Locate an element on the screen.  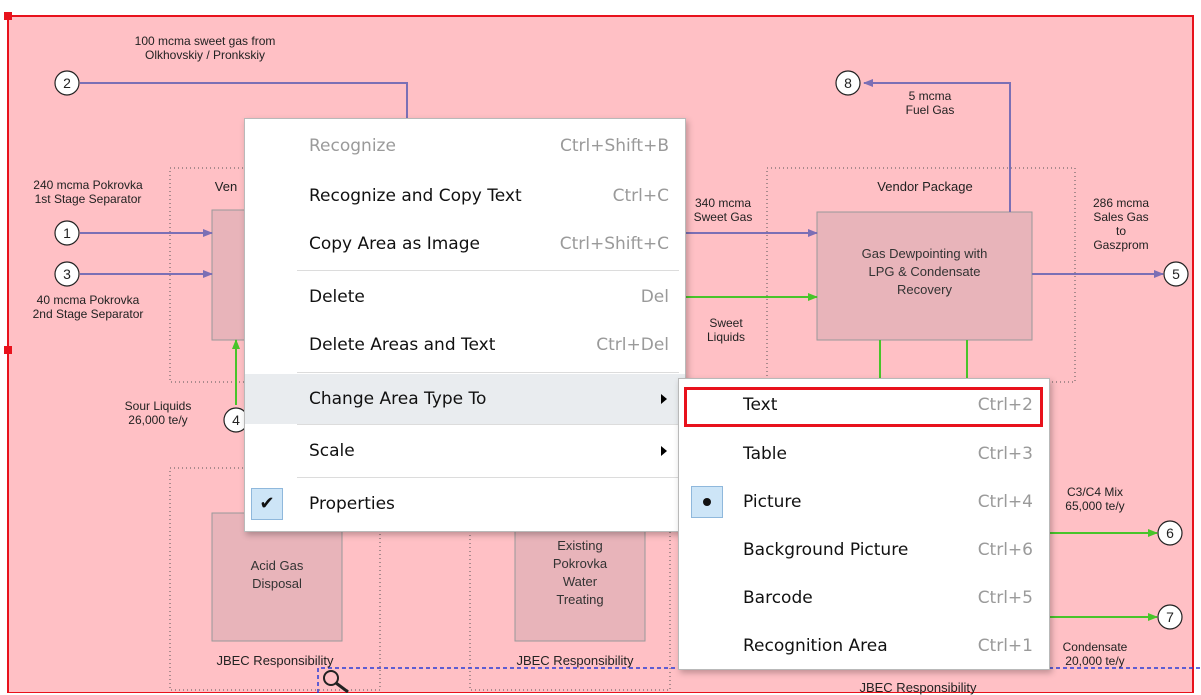
area-handle-left is located at coordinates (8, 350).